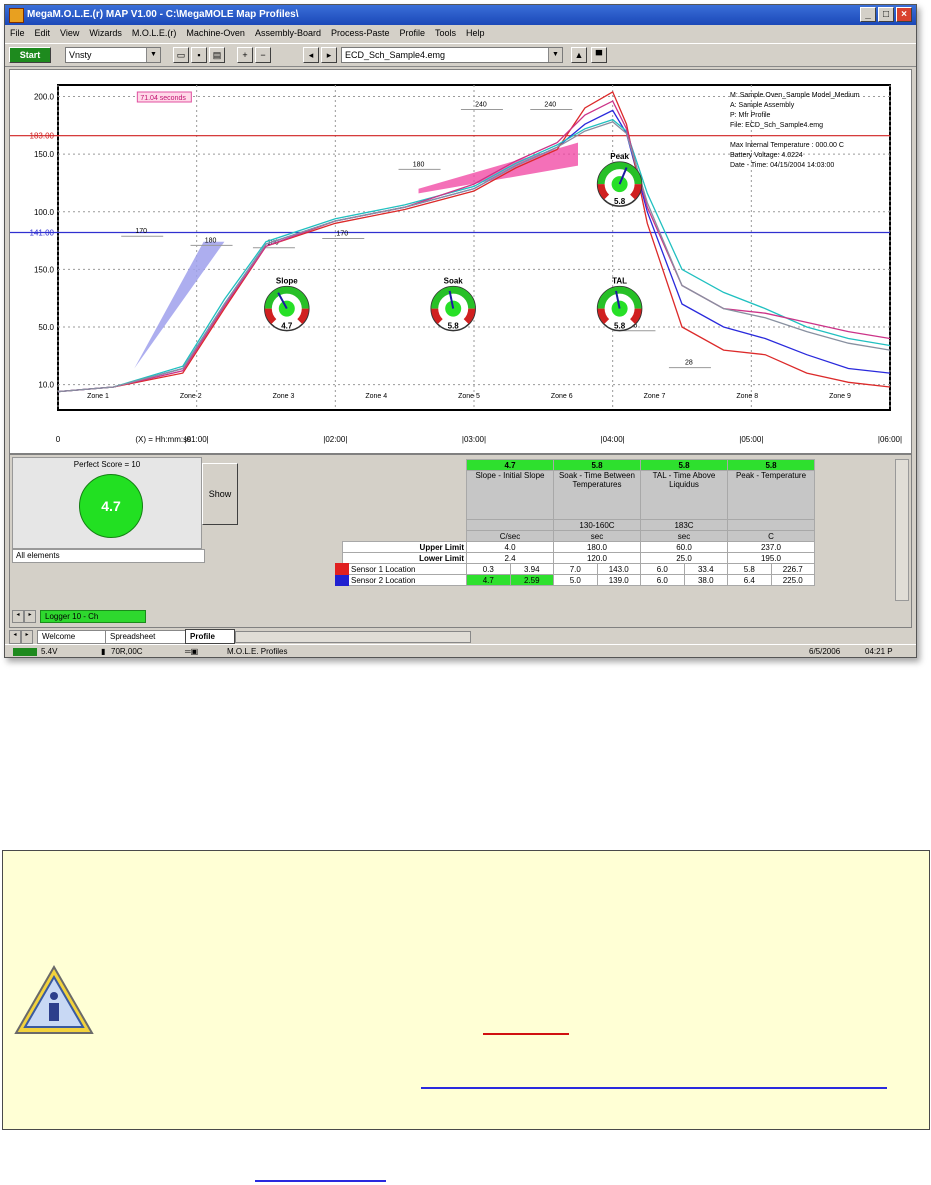 The image size is (931, 1185). I want to click on vertical-scrollbar, so click(902, 530).